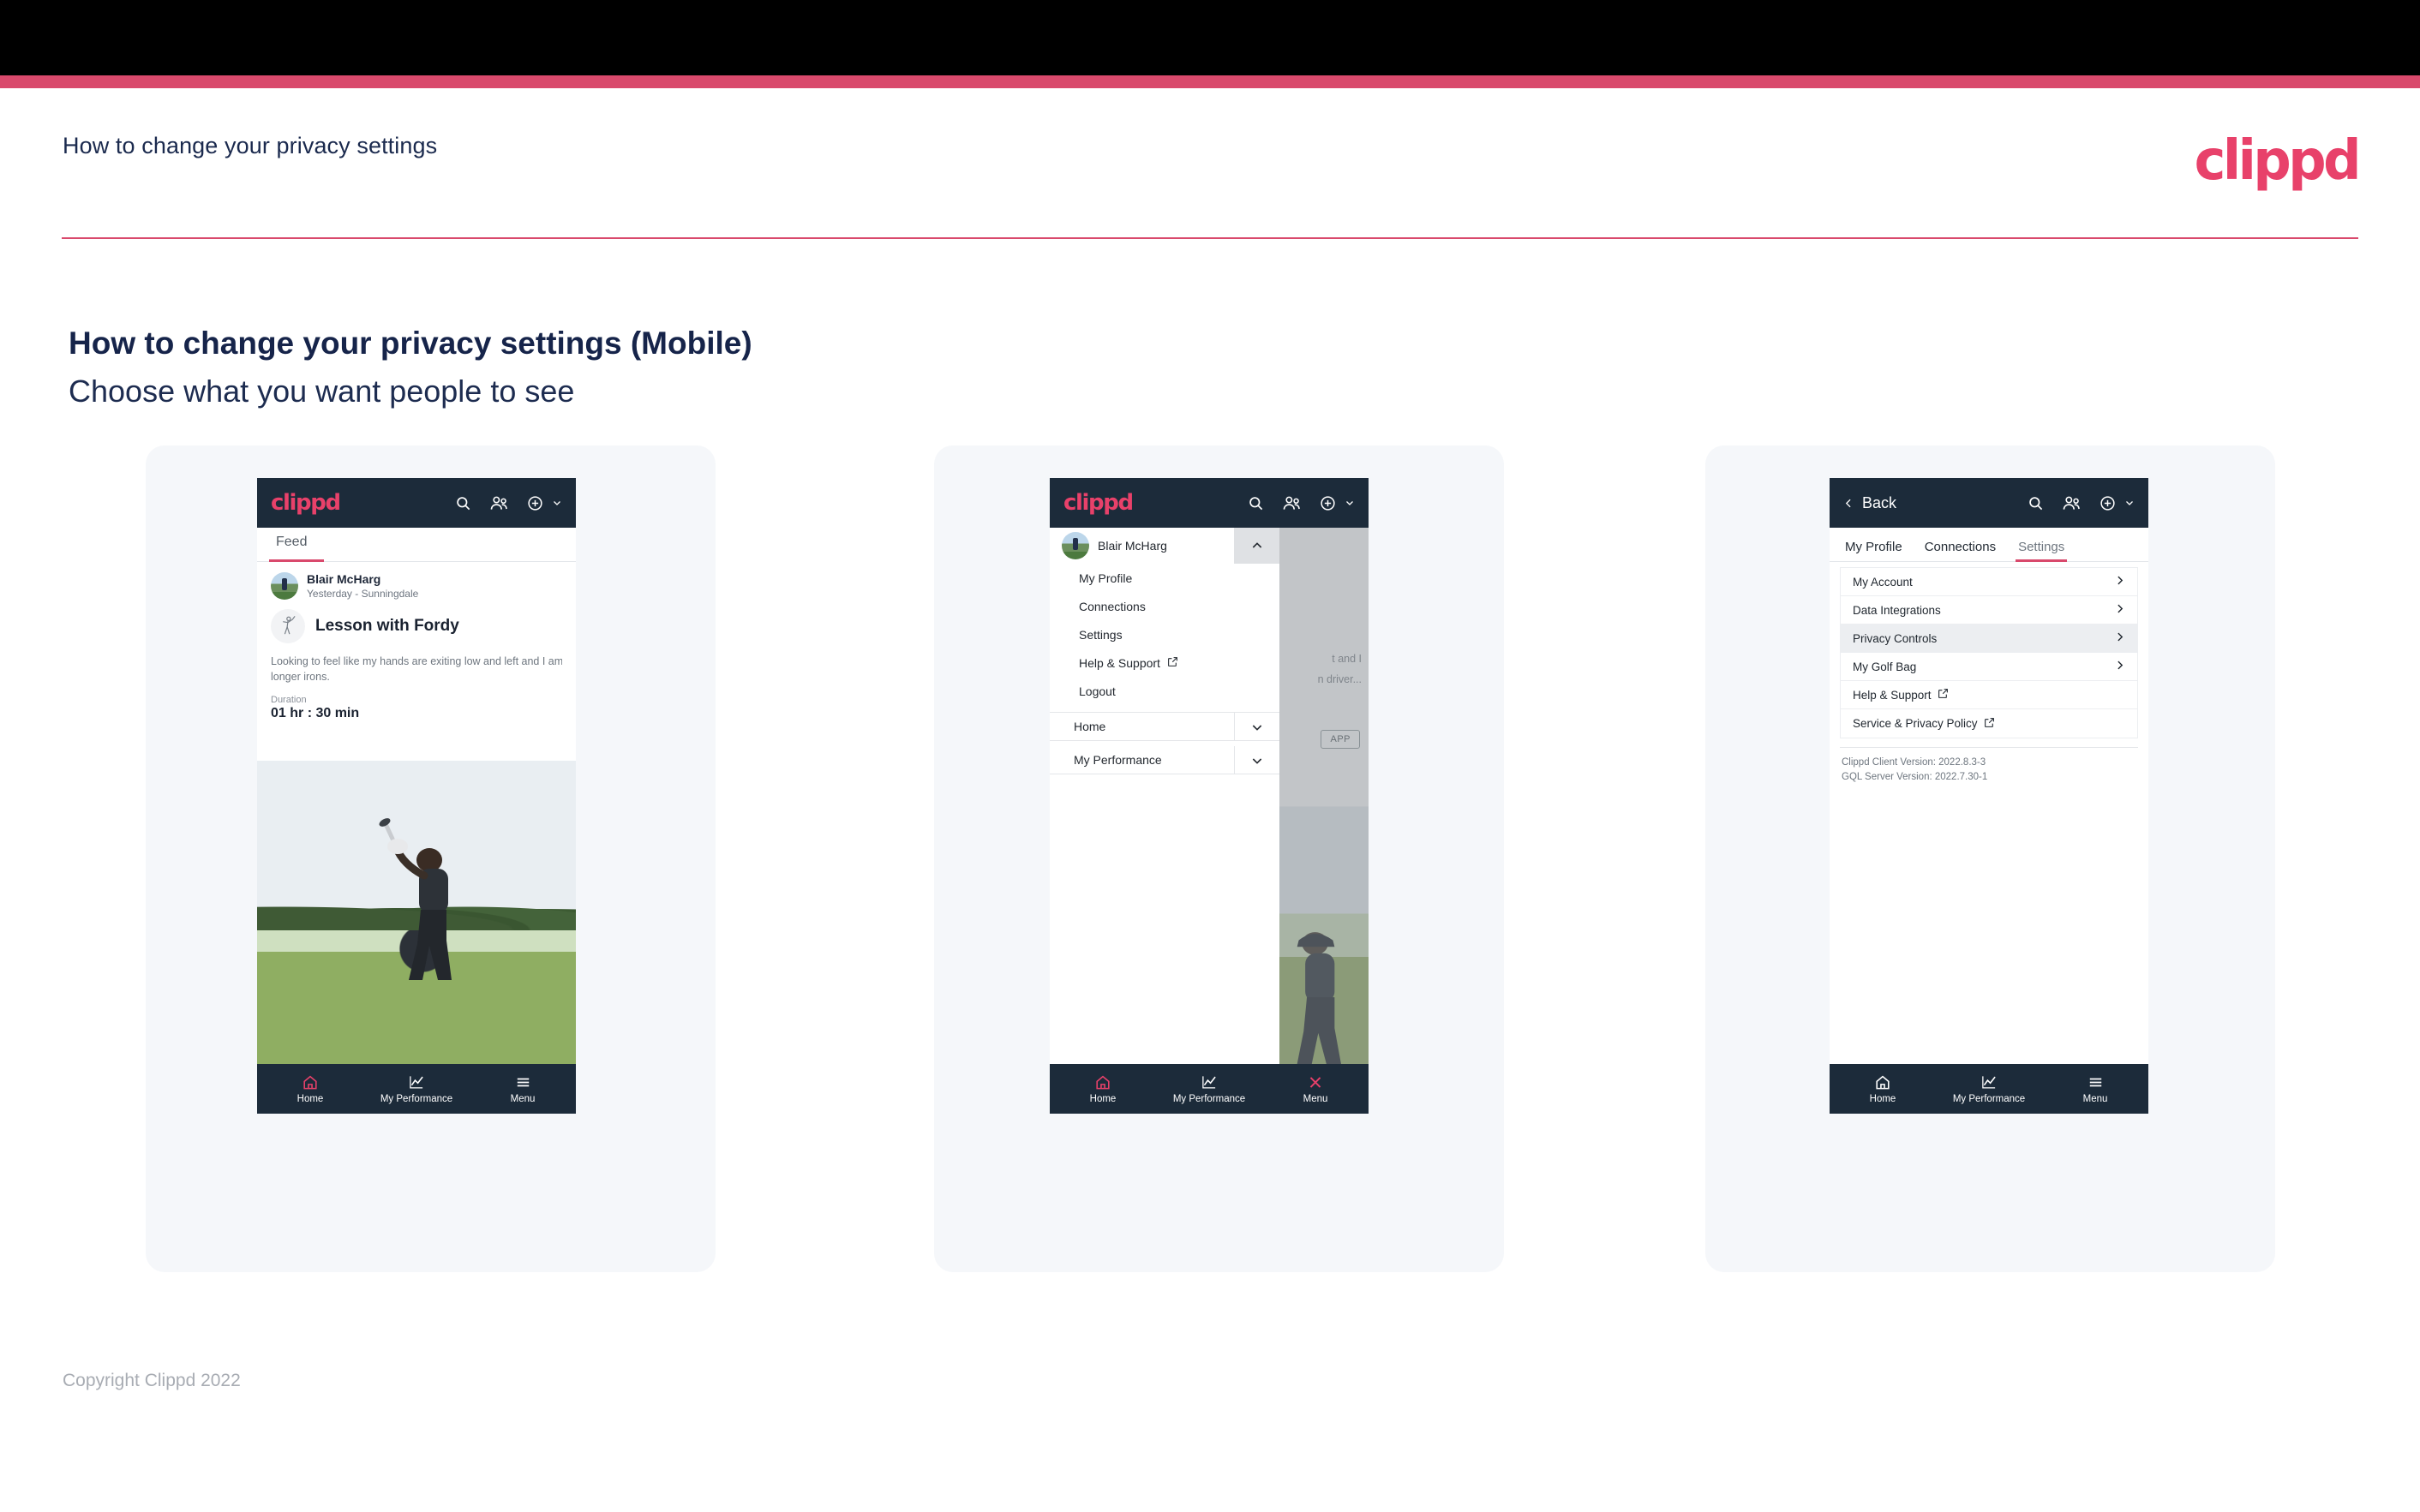 This screenshot has height=1512, width=2420. What do you see at coordinates (288, 625) in the screenshot?
I see `golf-swing-icon` at bounding box center [288, 625].